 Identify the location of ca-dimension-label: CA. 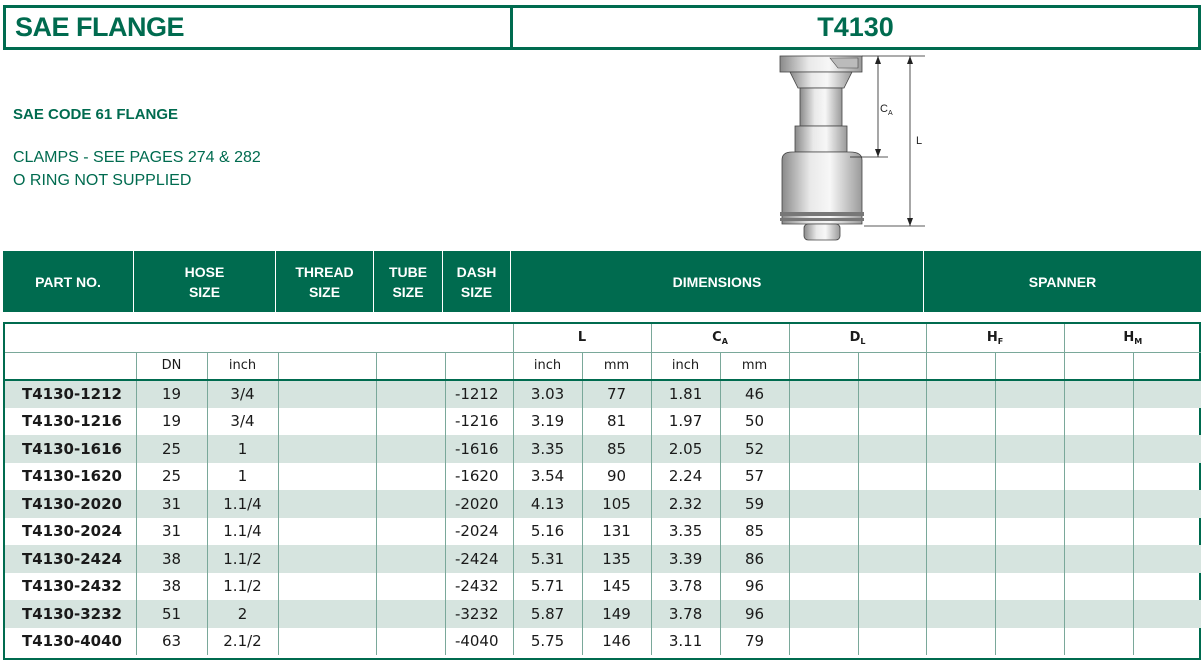
(886, 110).